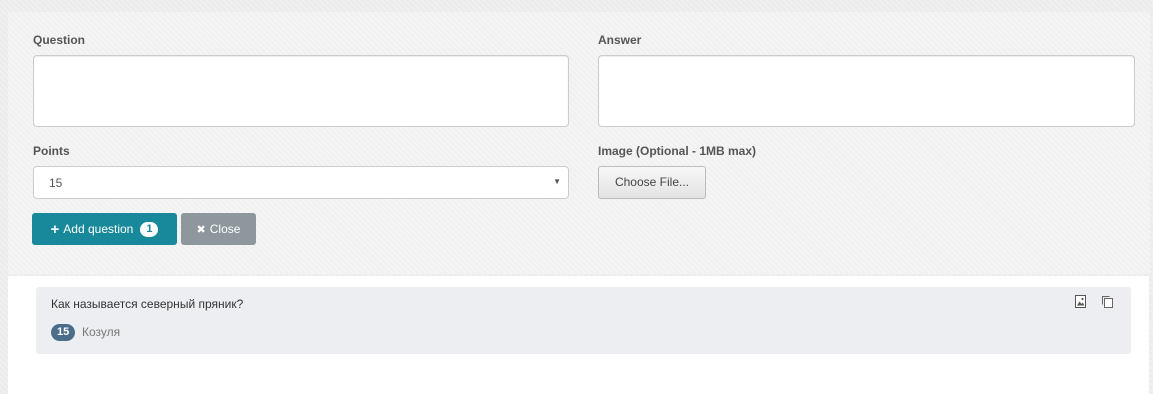 The height and width of the screenshot is (394, 1153). What do you see at coordinates (1081, 302) in the screenshot?
I see `image-icon` at bounding box center [1081, 302].